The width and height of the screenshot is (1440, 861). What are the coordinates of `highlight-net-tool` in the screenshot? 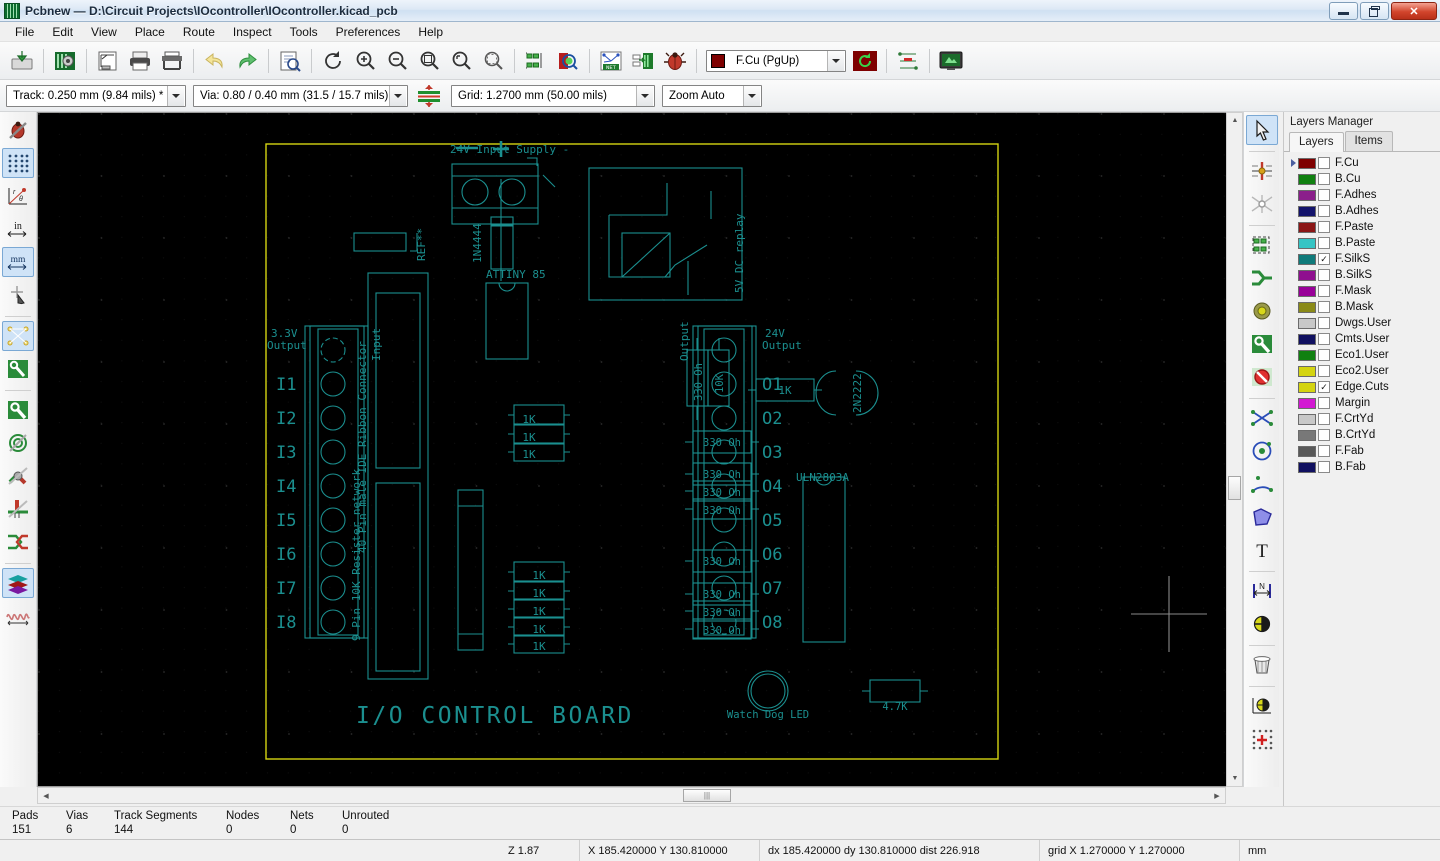 It's located at (1262, 171).